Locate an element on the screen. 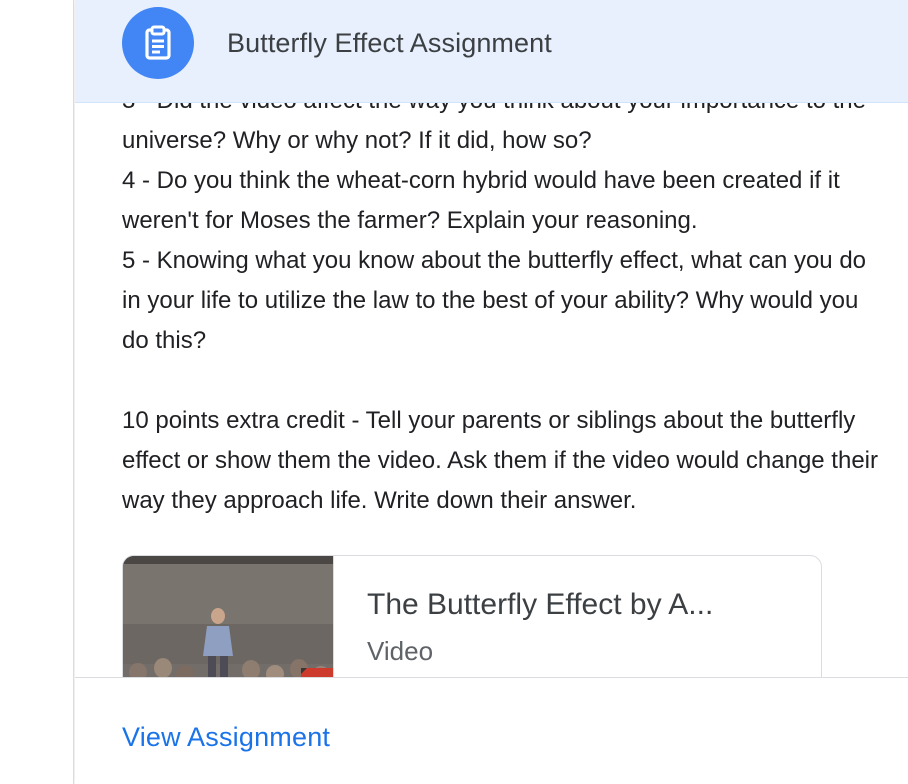  attachment-type: Video is located at coordinates (400, 651).